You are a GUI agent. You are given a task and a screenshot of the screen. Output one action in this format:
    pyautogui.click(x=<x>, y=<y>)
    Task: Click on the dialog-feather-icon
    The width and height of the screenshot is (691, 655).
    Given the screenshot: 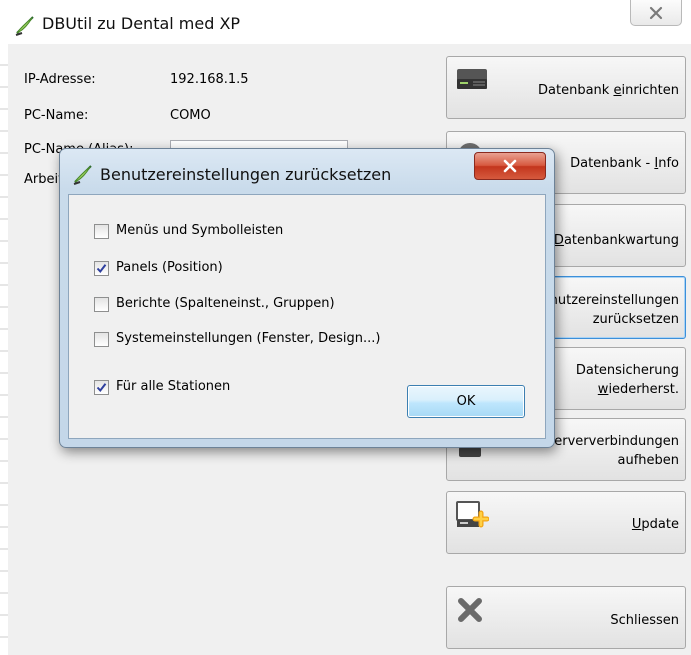 What is the action you would take?
    pyautogui.click(x=82, y=175)
    